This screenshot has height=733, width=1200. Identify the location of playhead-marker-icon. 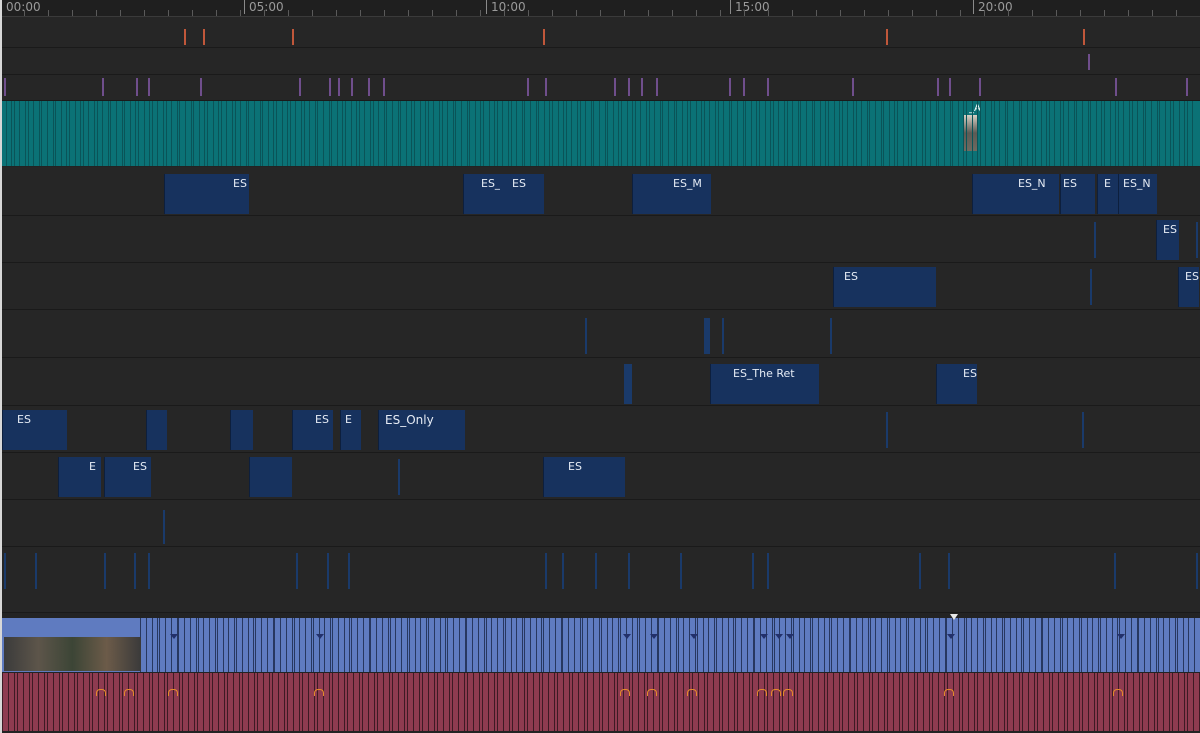
(954, 617).